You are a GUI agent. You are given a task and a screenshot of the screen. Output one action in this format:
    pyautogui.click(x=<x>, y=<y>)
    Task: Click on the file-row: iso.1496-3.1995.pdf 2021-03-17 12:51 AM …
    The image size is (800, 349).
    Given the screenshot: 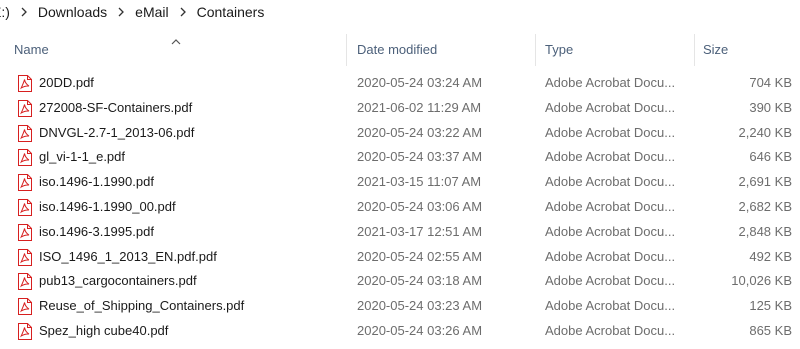 What is the action you would take?
    pyautogui.click(x=400, y=232)
    